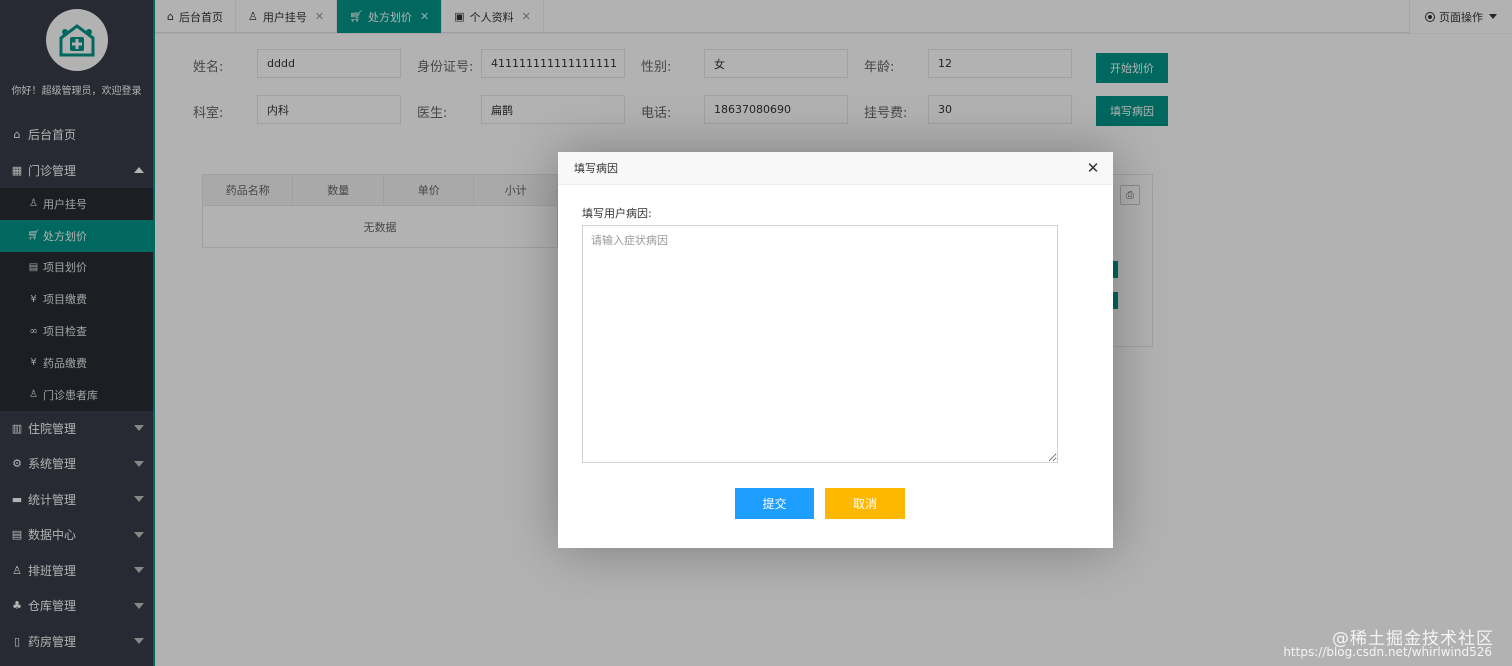  I want to click on cause-label: 填写用户病因:, so click(617, 213).